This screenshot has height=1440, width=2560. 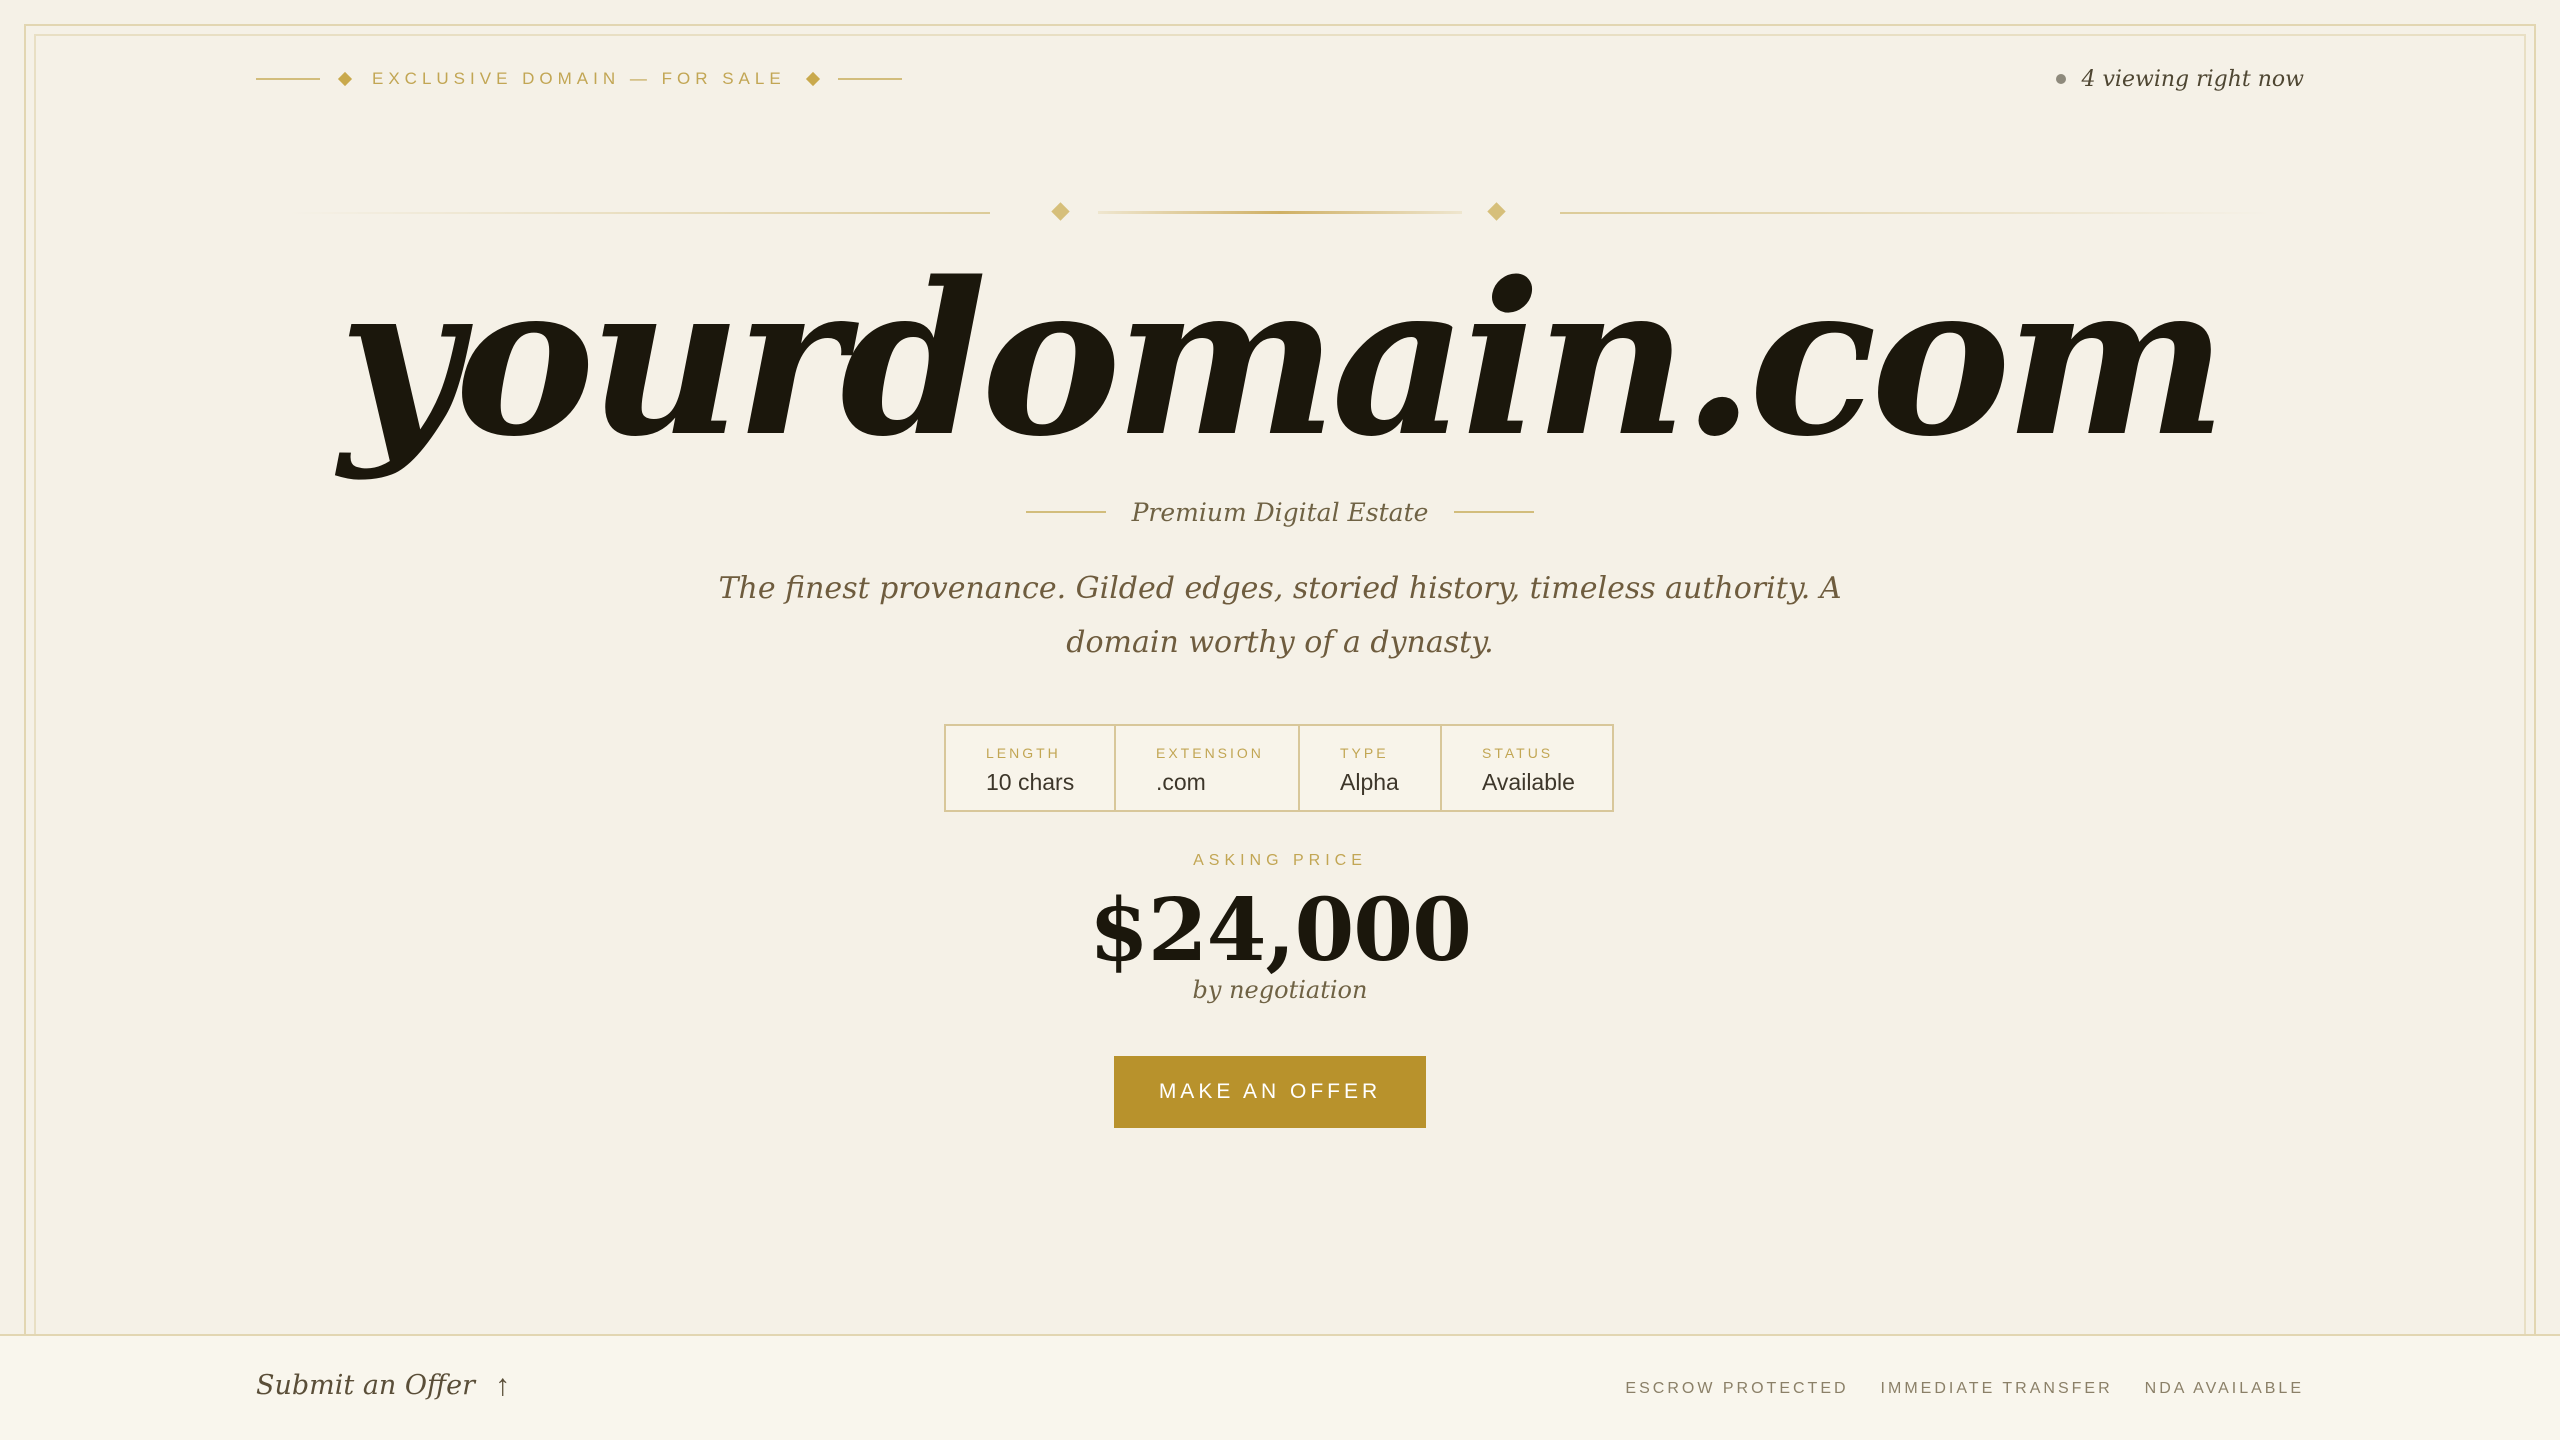 What do you see at coordinates (1210, 753) in the screenshot?
I see `stat-label: EXTENSION` at bounding box center [1210, 753].